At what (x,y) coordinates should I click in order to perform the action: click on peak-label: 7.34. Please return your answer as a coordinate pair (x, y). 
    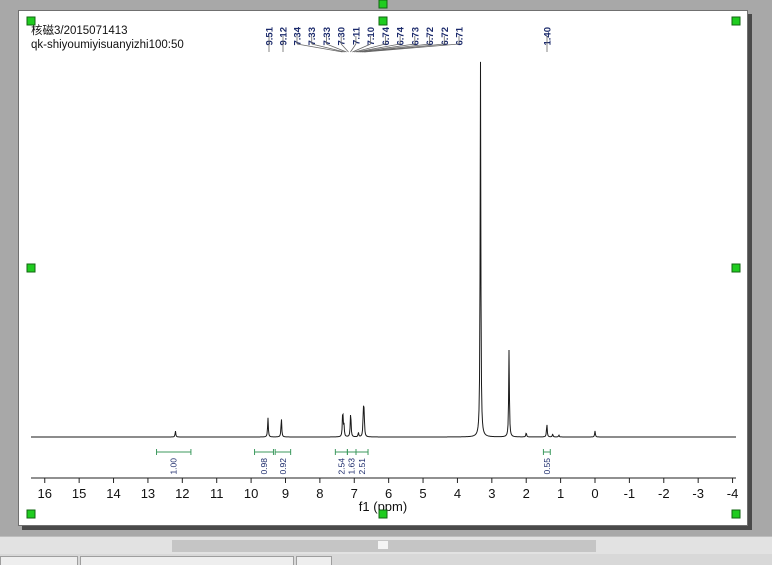
    Looking at the image, I should click on (298, 35).